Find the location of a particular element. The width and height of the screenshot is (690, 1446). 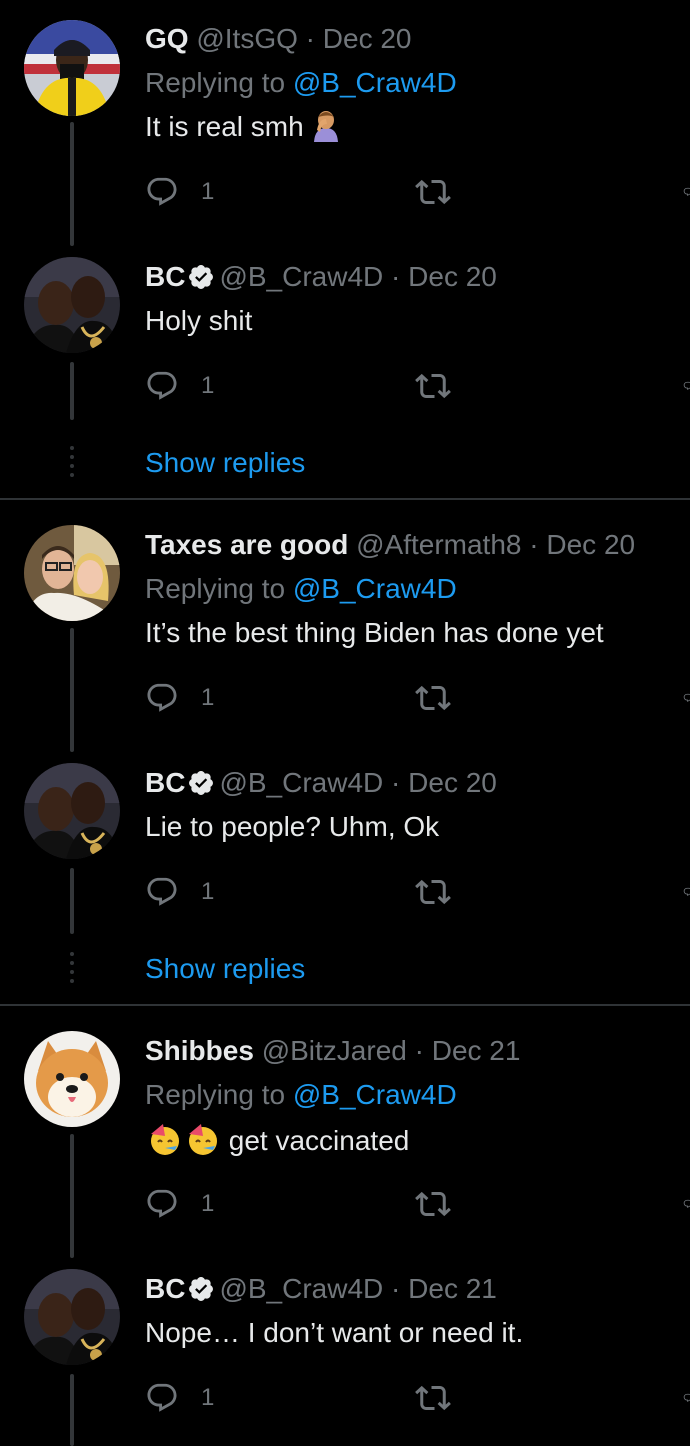

tweet-text: Lie to people? Uhm, Ok is located at coordinates (292, 826).